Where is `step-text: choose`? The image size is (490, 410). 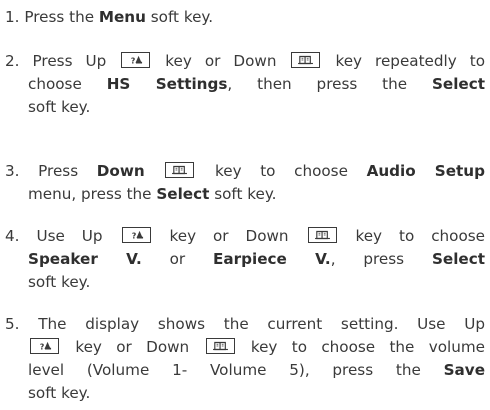 step-text: choose is located at coordinates (67, 84).